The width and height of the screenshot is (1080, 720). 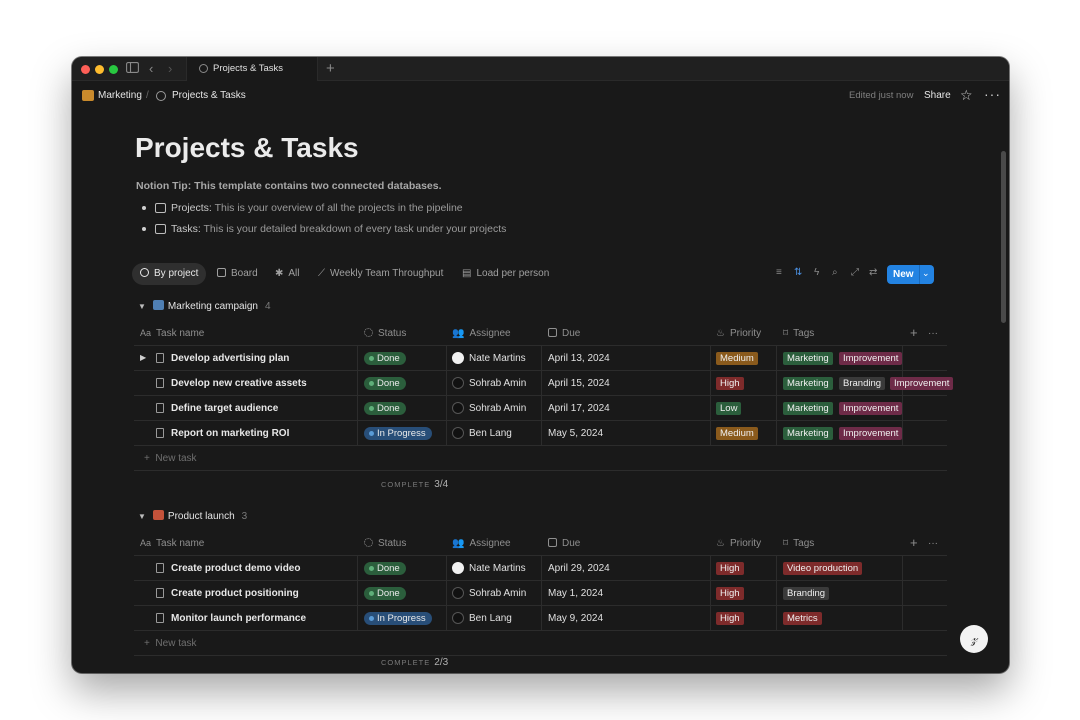 What do you see at coordinates (926, 273) in the screenshot?
I see `chevron-down-icon: ⌄` at bounding box center [926, 273].